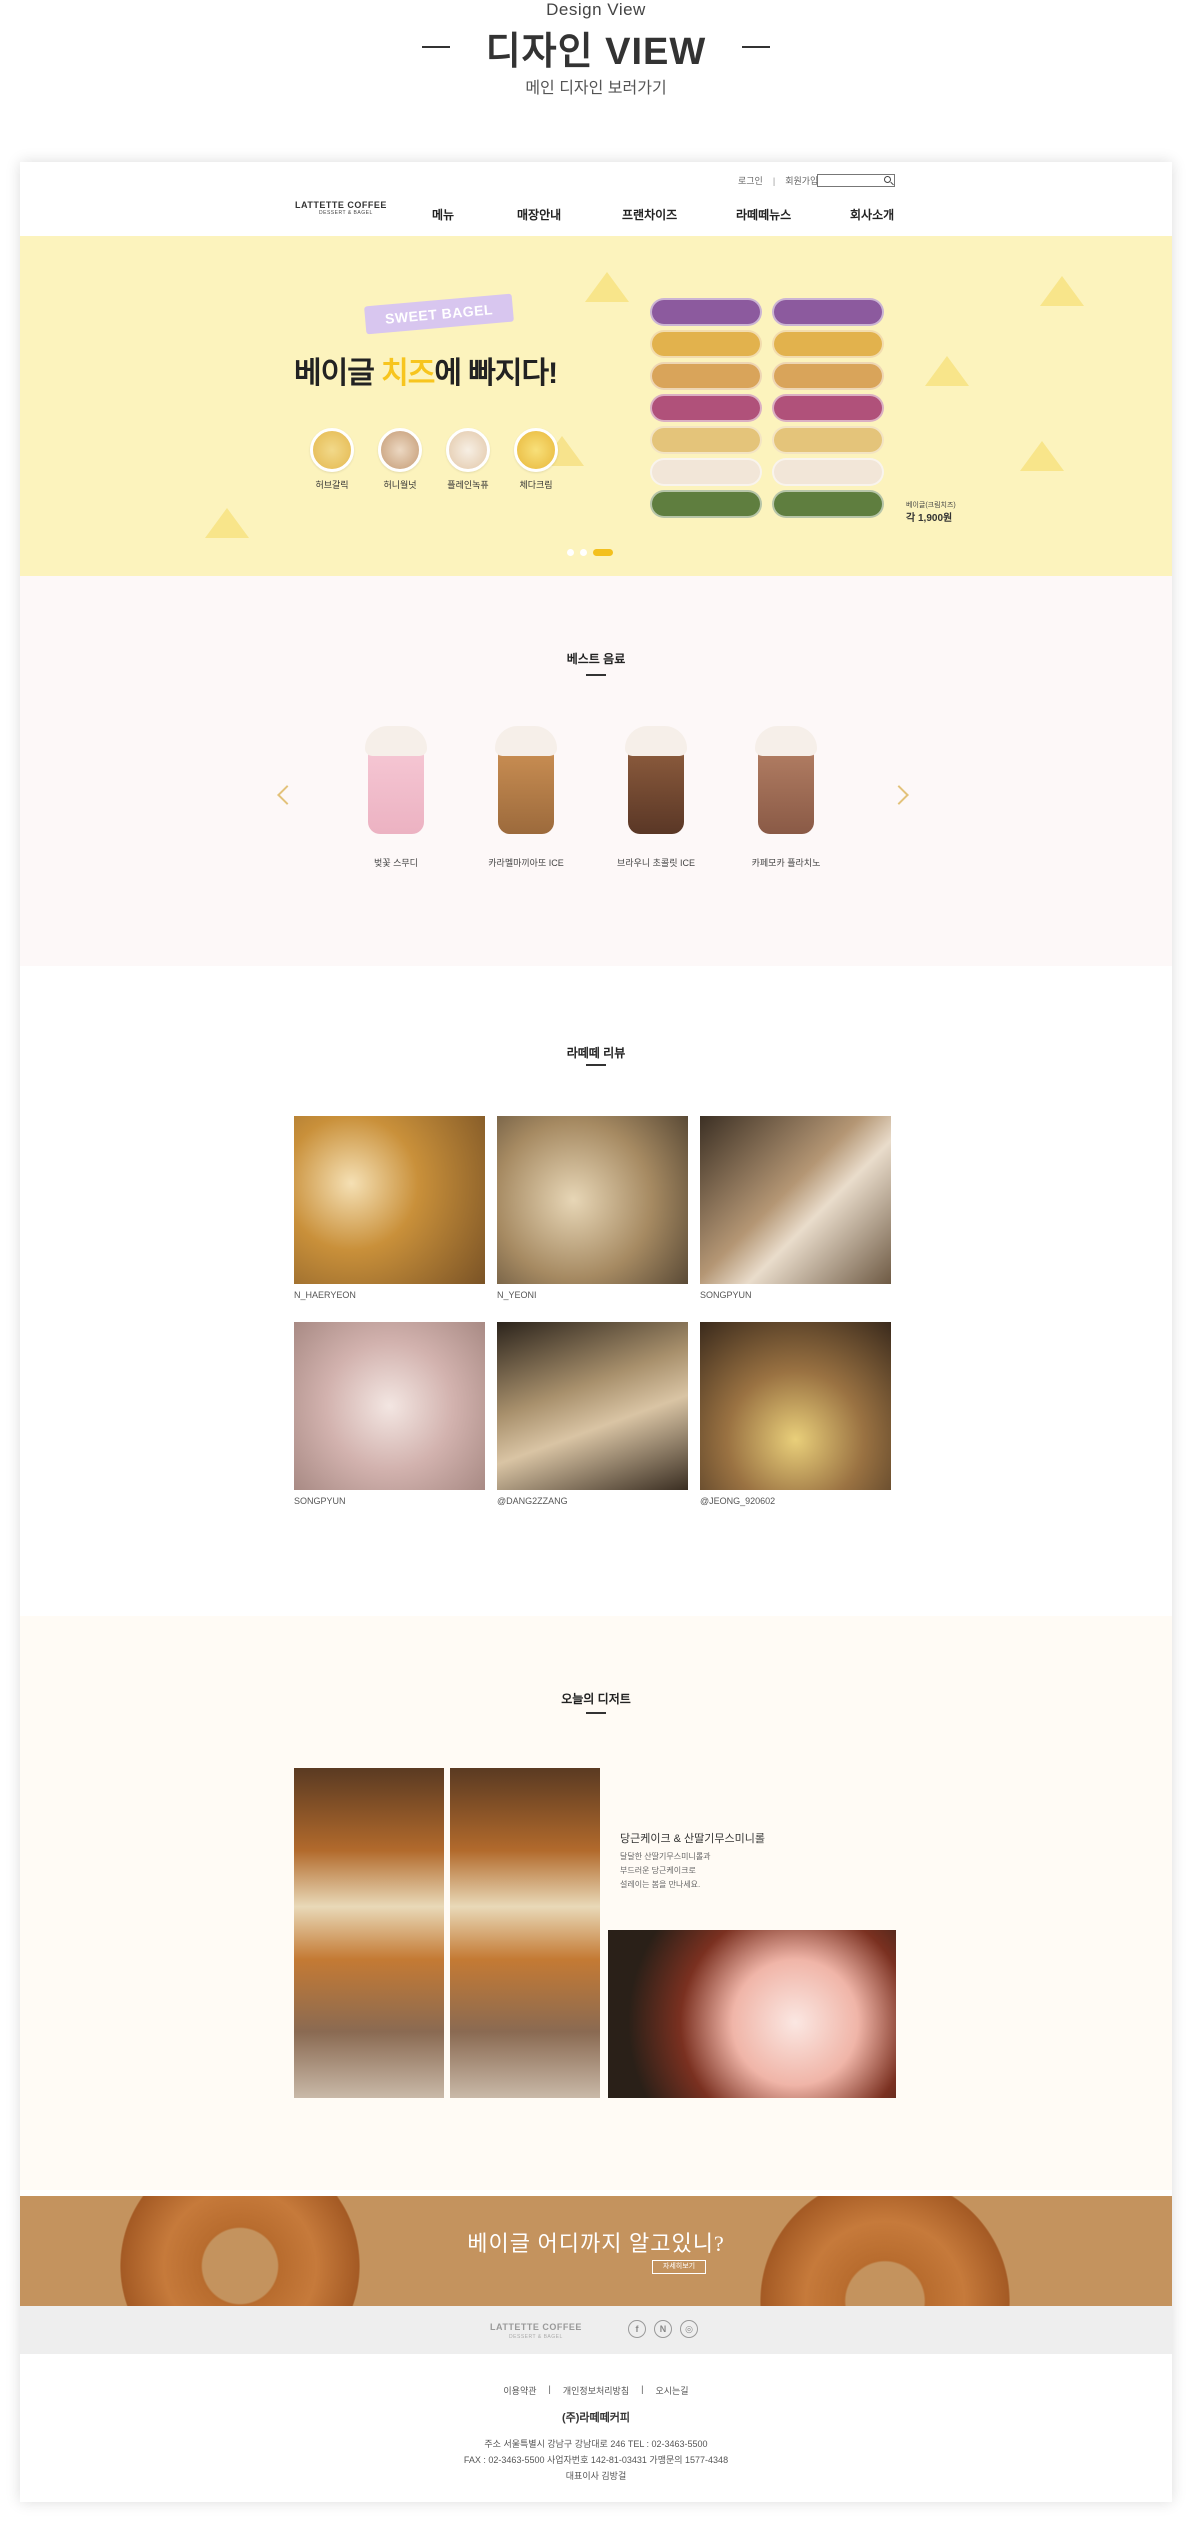  What do you see at coordinates (637, 2329) in the screenshot?
I see `facebook-icon: f` at bounding box center [637, 2329].